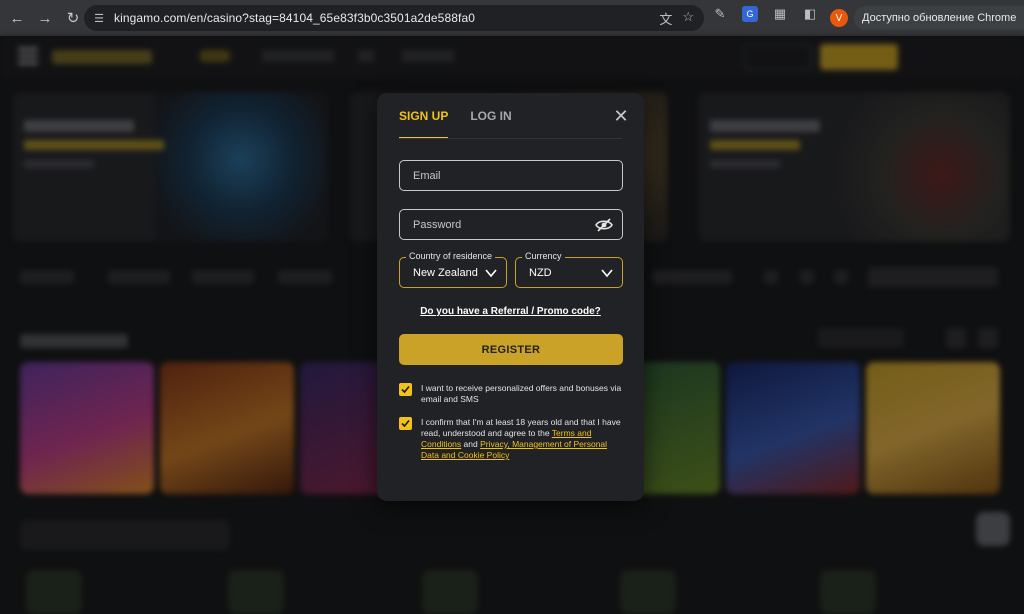  Describe the element at coordinates (510, 138) in the screenshot. I see `tabs-divider` at that location.